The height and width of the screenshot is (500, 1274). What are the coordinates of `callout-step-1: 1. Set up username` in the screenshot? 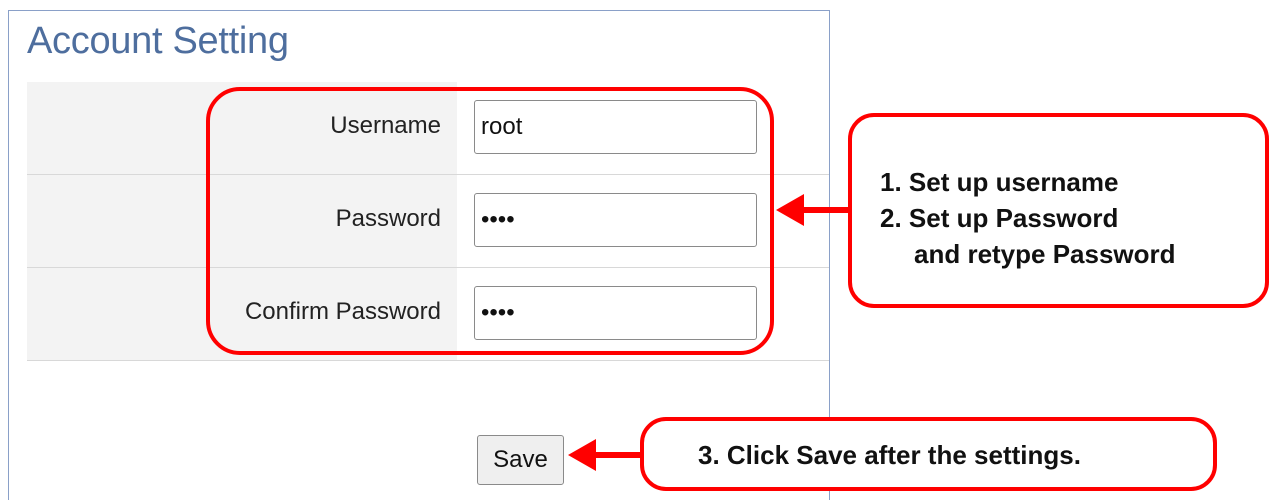 It's located at (999, 182).